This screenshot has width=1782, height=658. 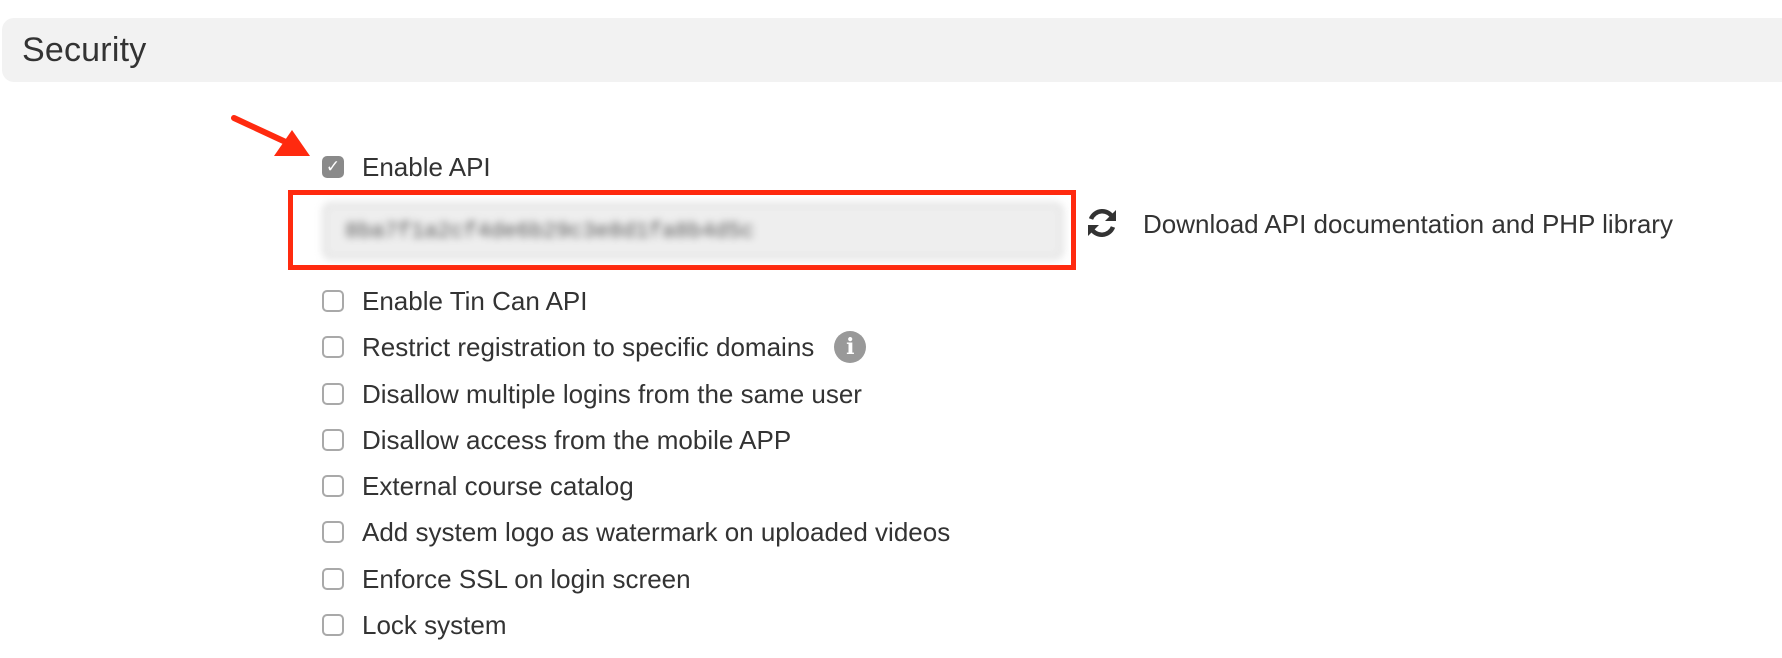 What do you see at coordinates (526, 578) in the screenshot?
I see `option-label: Enforce SSL on login screen` at bounding box center [526, 578].